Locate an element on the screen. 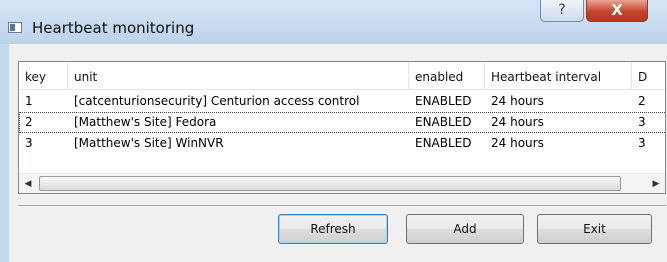  scroll-left-icon: ◀ is located at coordinates (28, 183).